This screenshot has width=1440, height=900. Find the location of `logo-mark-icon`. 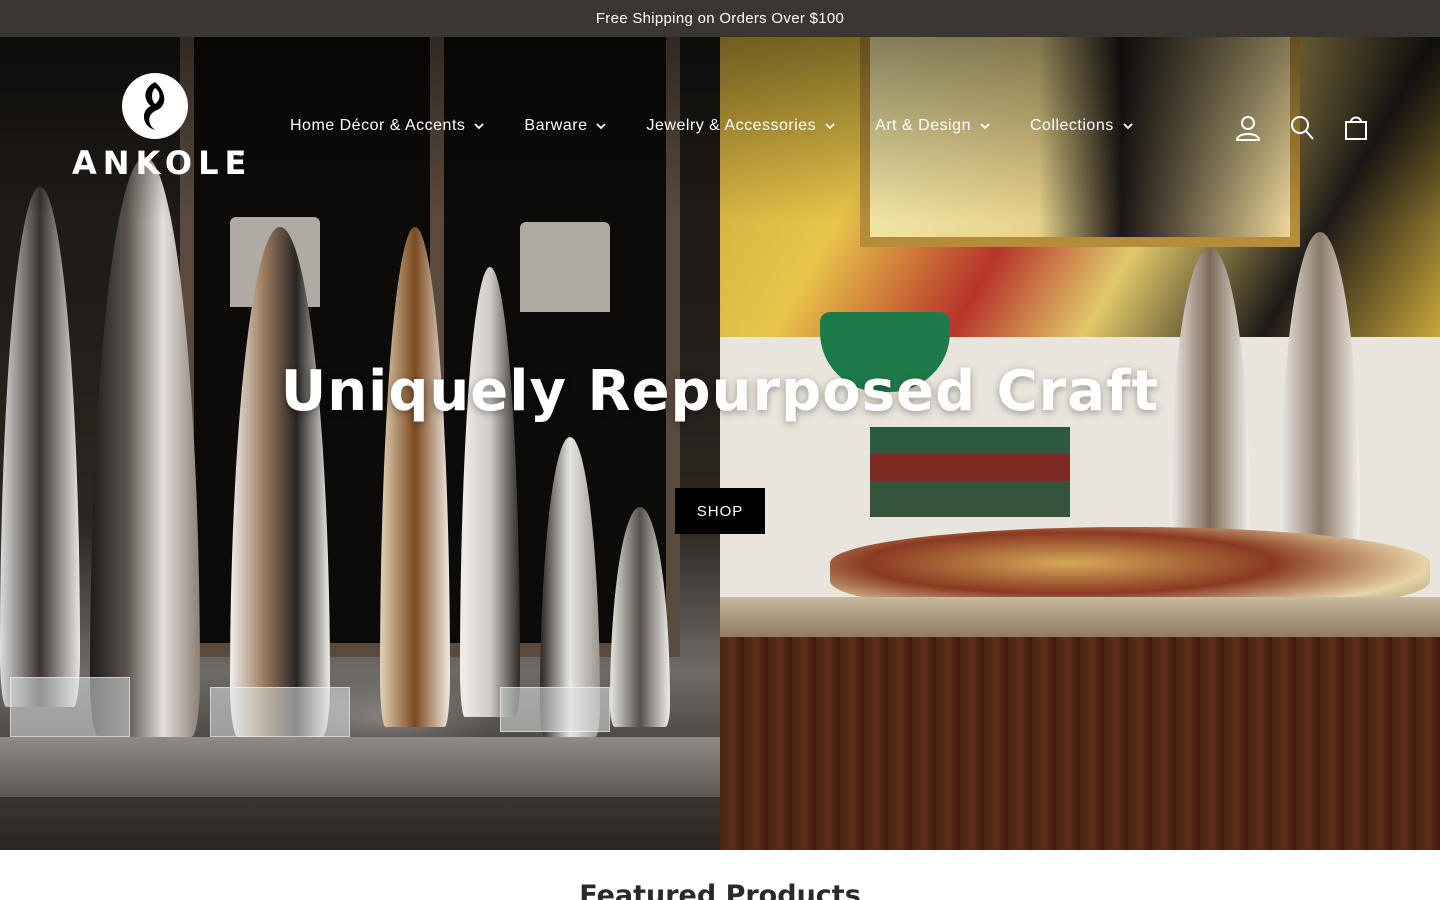

logo-mark-icon is located at coordinates (155, 106).